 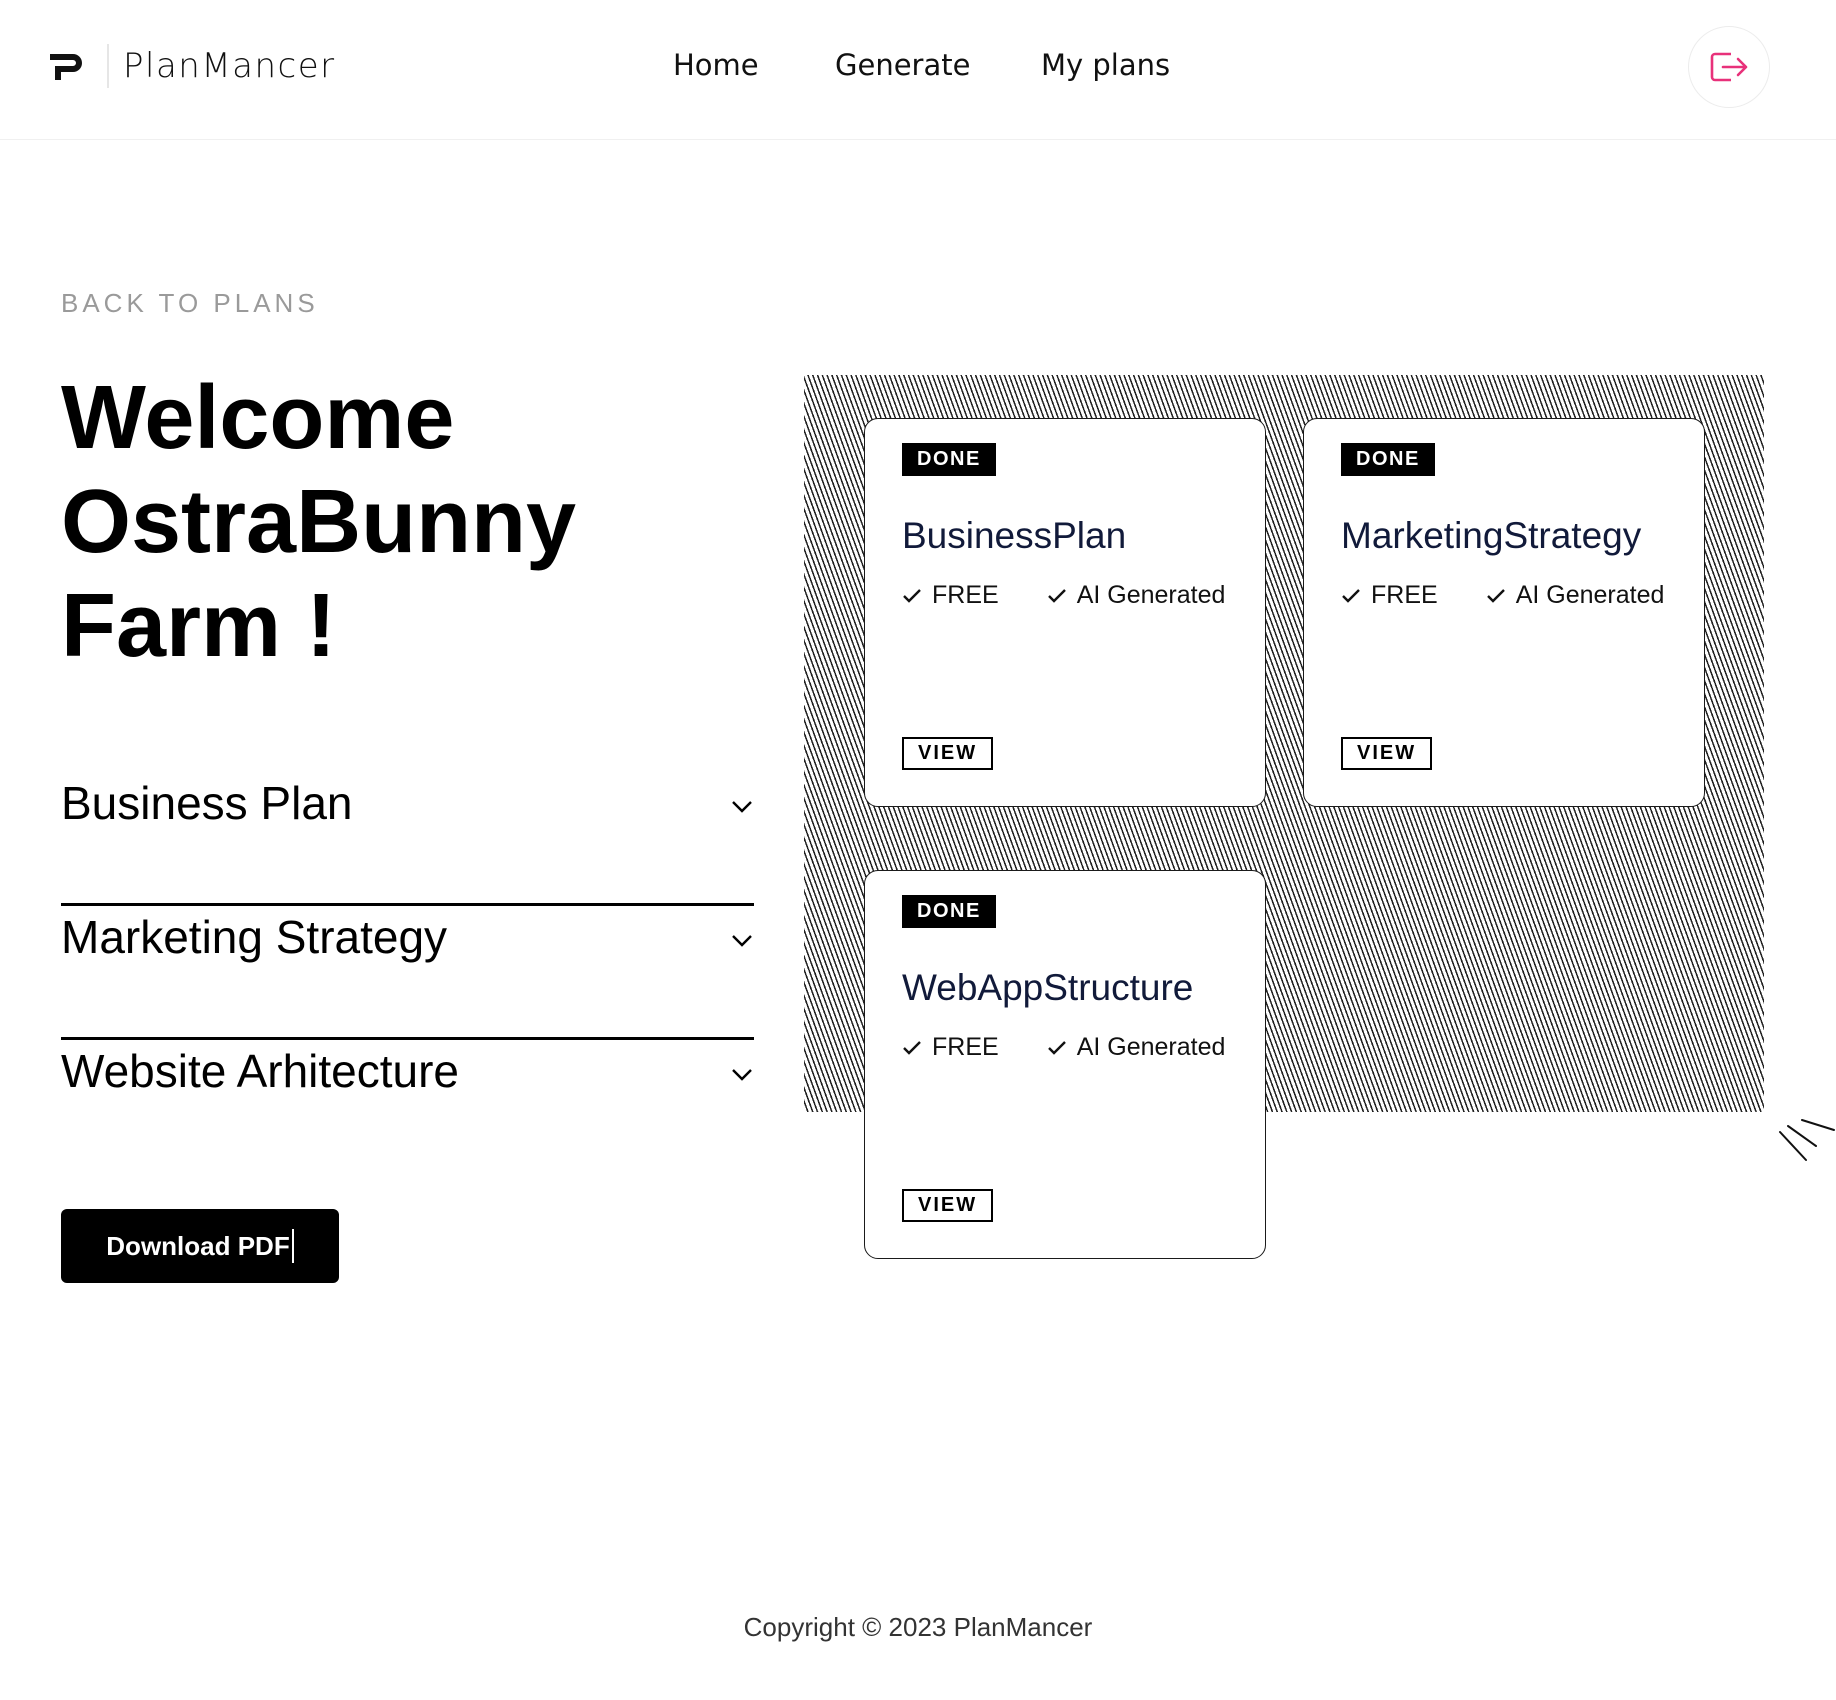 I want to click on footer-copyright: Copyright © 2023 PlanMancer, so click(x=918, y=1627).